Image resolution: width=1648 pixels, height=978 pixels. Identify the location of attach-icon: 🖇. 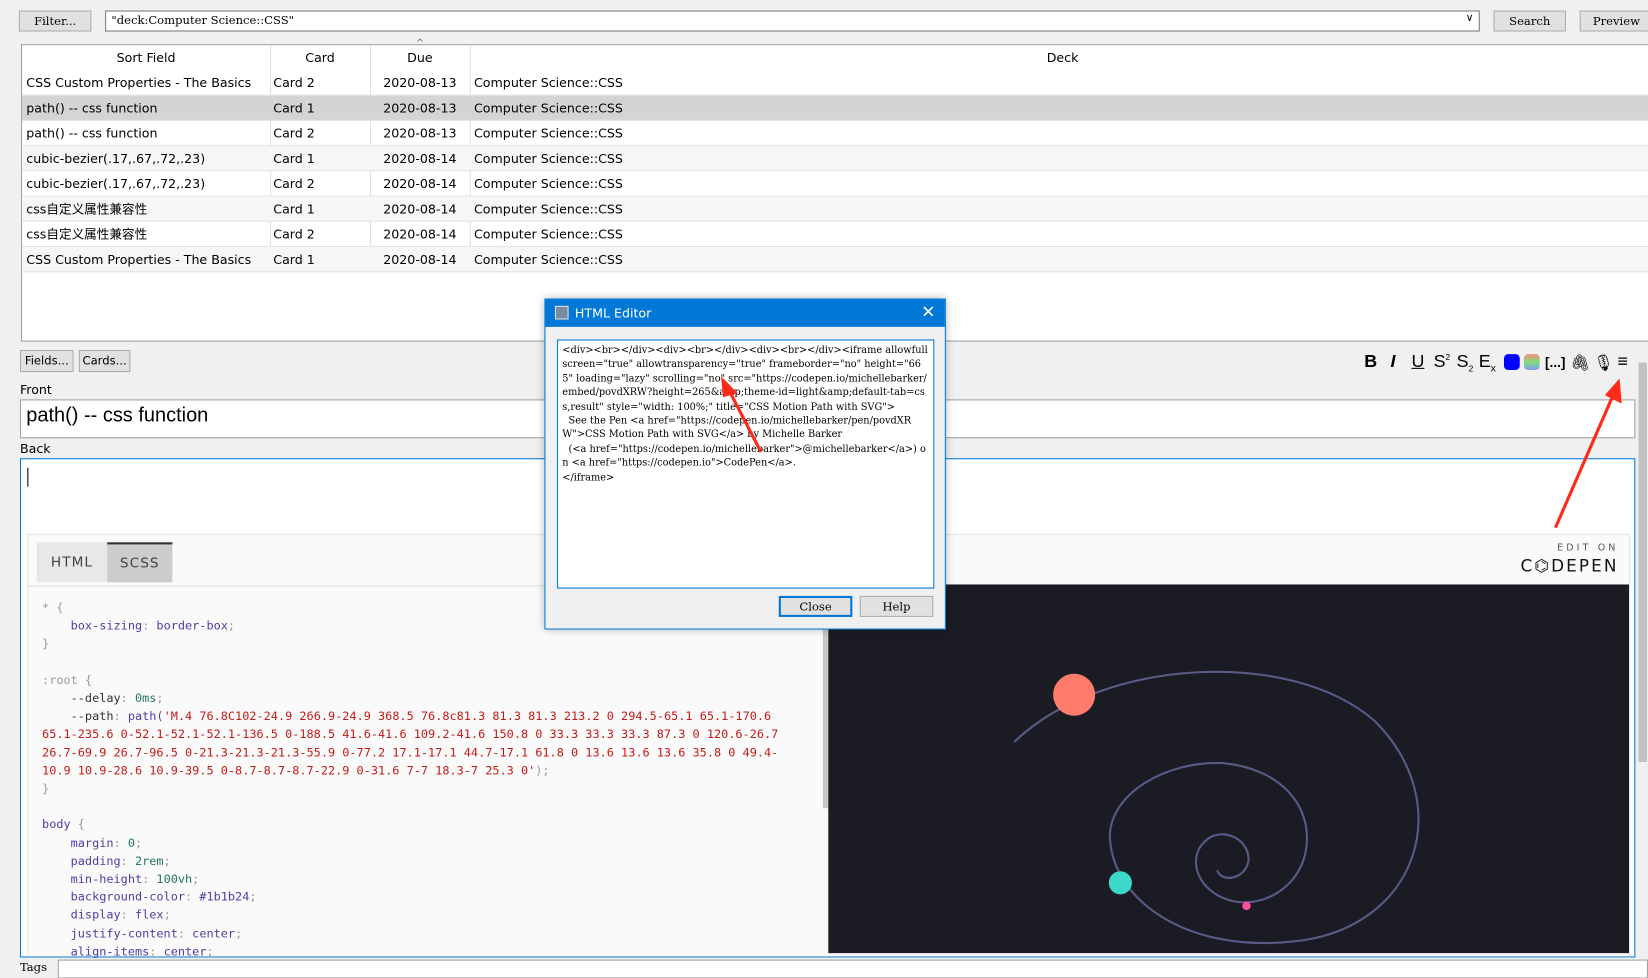
(1580, 362).